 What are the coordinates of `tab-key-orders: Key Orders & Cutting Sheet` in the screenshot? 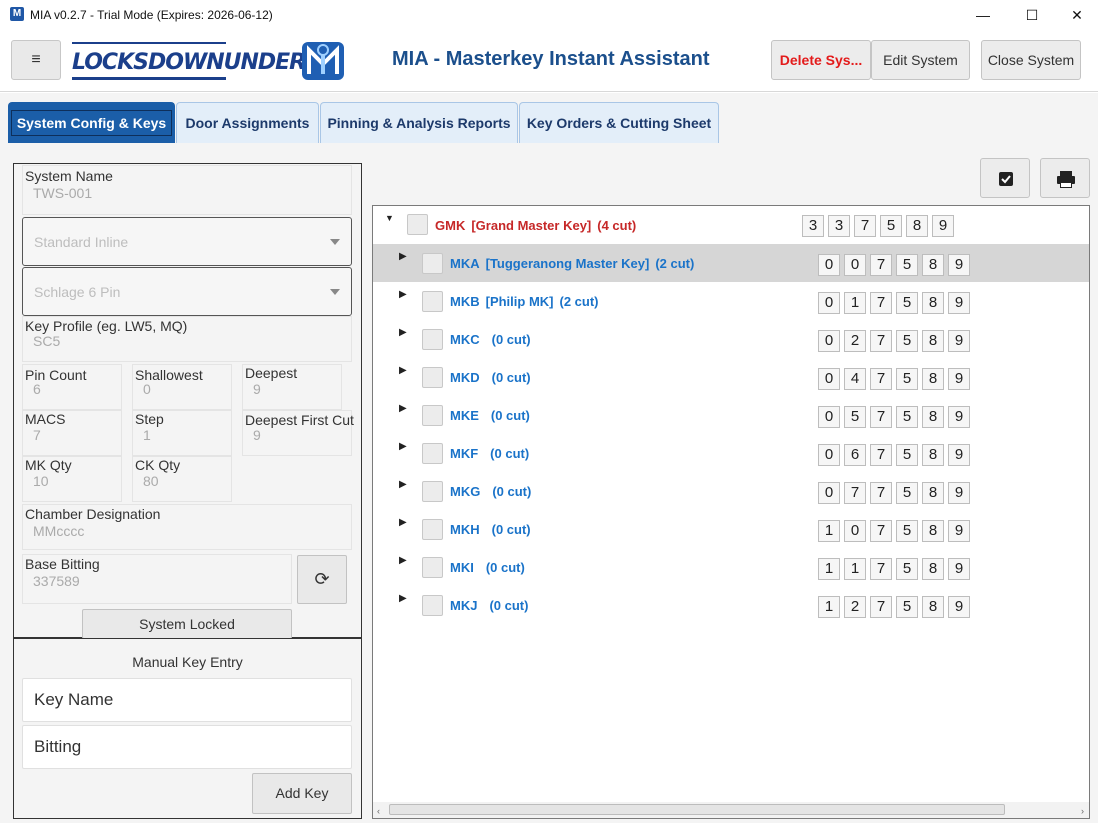 It's located at (619, 122).